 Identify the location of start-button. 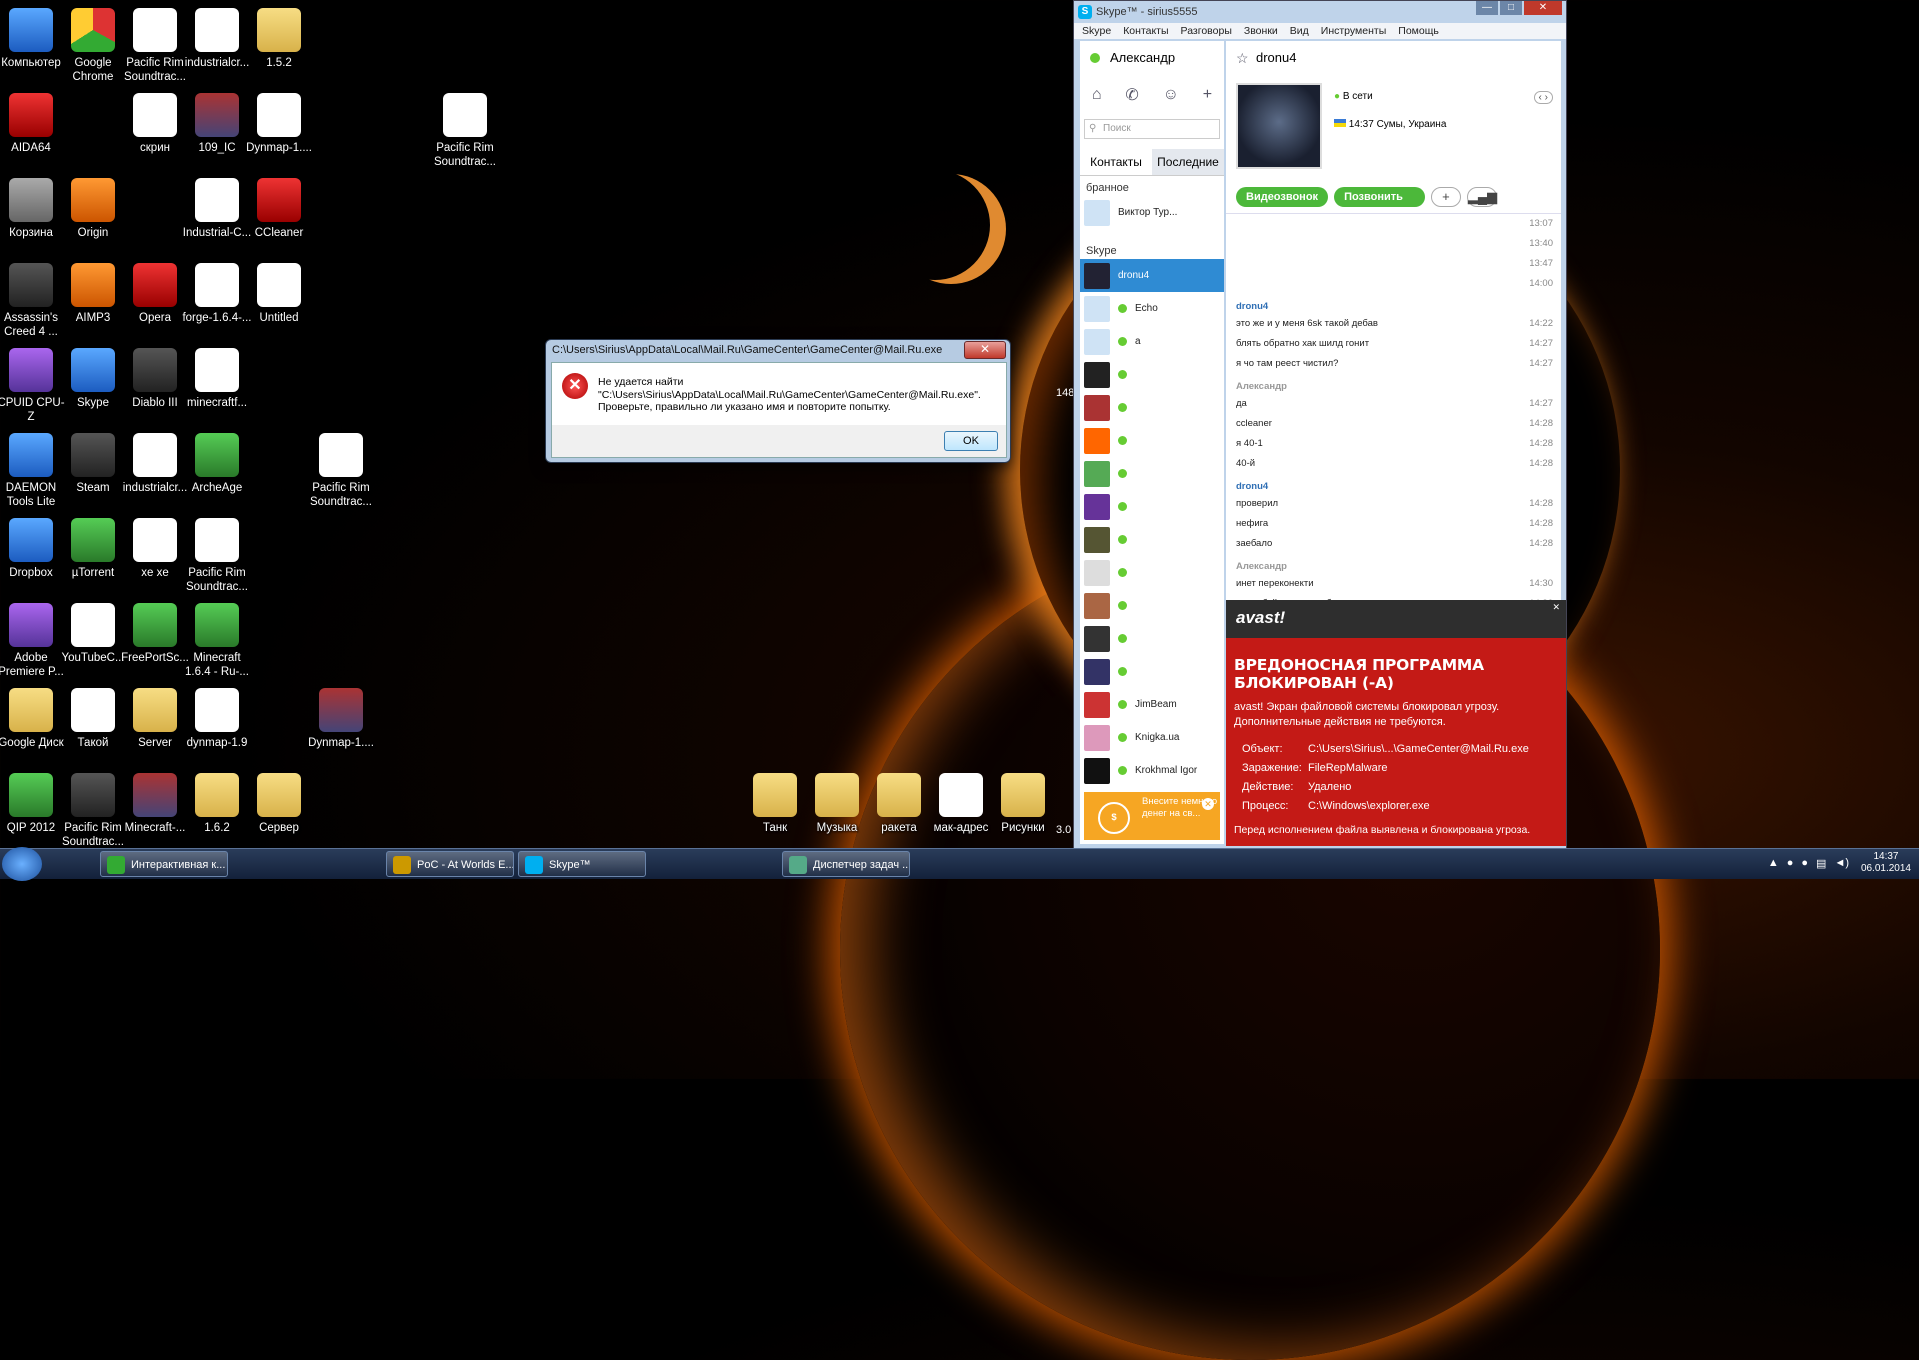
(22, 864).